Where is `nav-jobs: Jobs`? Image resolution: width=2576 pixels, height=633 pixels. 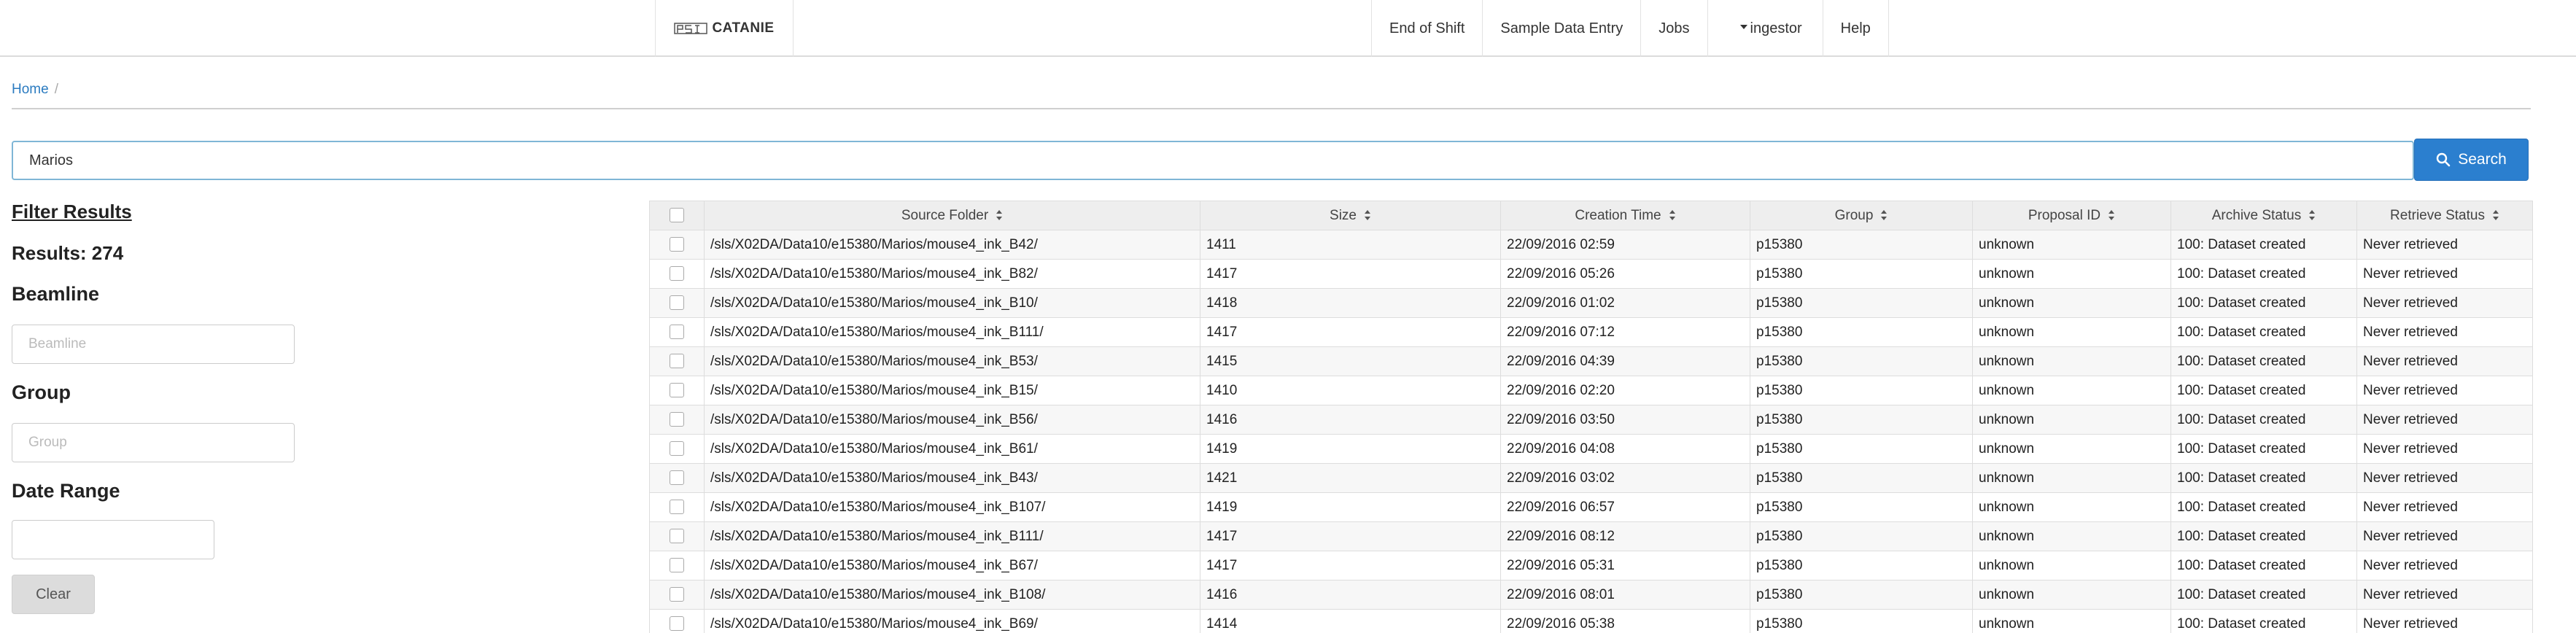 nav-jobs: Jobs is located at coordinates (1674, 29).